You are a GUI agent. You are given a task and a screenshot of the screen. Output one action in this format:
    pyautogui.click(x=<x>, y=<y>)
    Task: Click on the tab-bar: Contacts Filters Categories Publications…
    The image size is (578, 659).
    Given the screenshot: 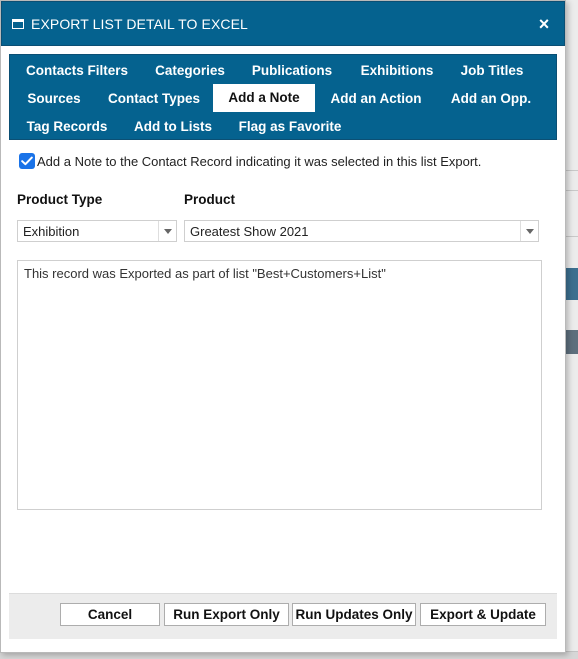 What is the action you would take?
    pyautogui.click(x=283, y=97)
    